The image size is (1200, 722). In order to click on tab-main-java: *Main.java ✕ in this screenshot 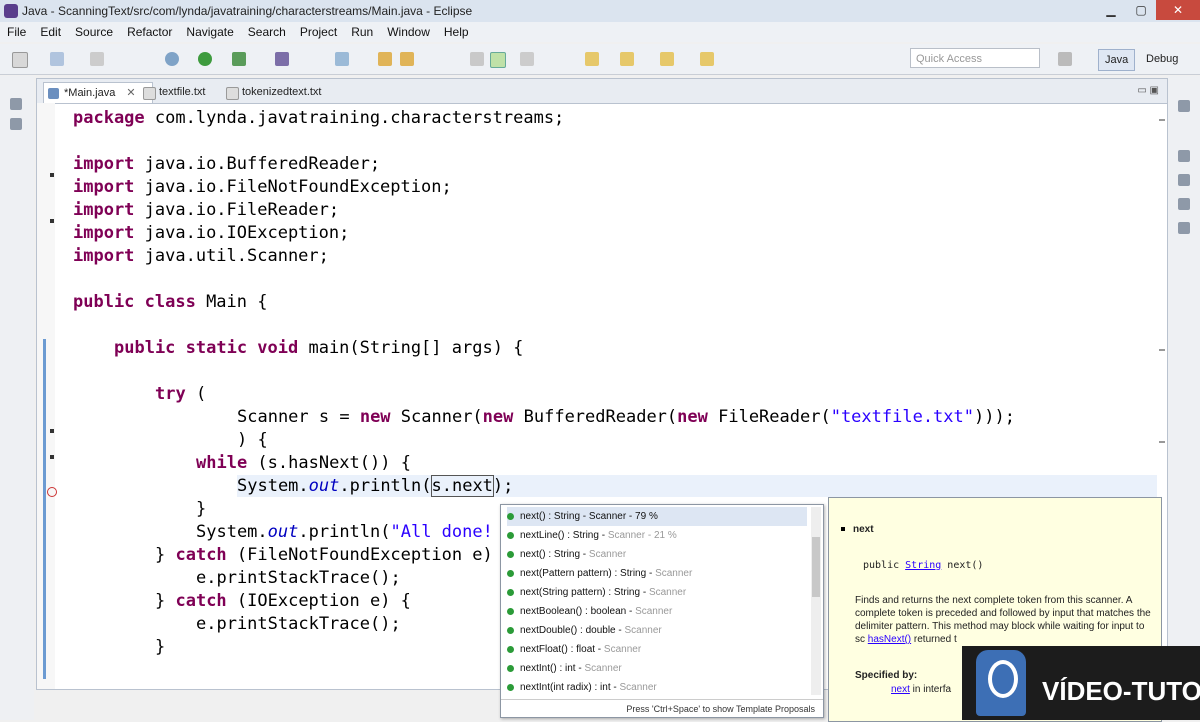, I will do `click(98, 92)`.